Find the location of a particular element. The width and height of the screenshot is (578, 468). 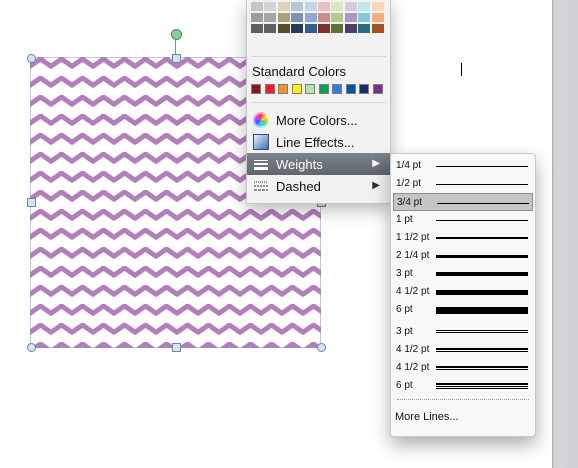

weight-option-label: 3 pt is located at coordinates (404, 331).